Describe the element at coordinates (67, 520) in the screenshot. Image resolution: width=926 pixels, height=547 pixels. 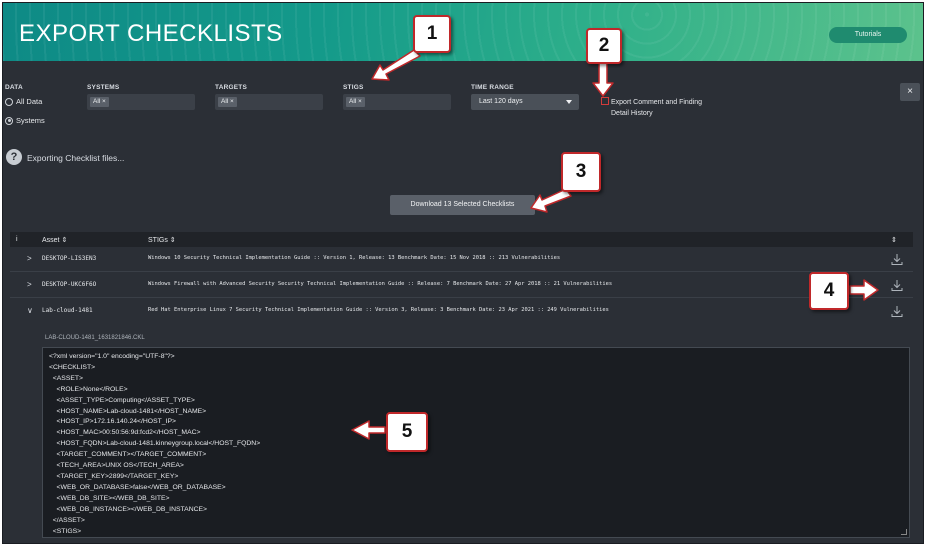
I see `xml-line: </ASSET>` at that location.